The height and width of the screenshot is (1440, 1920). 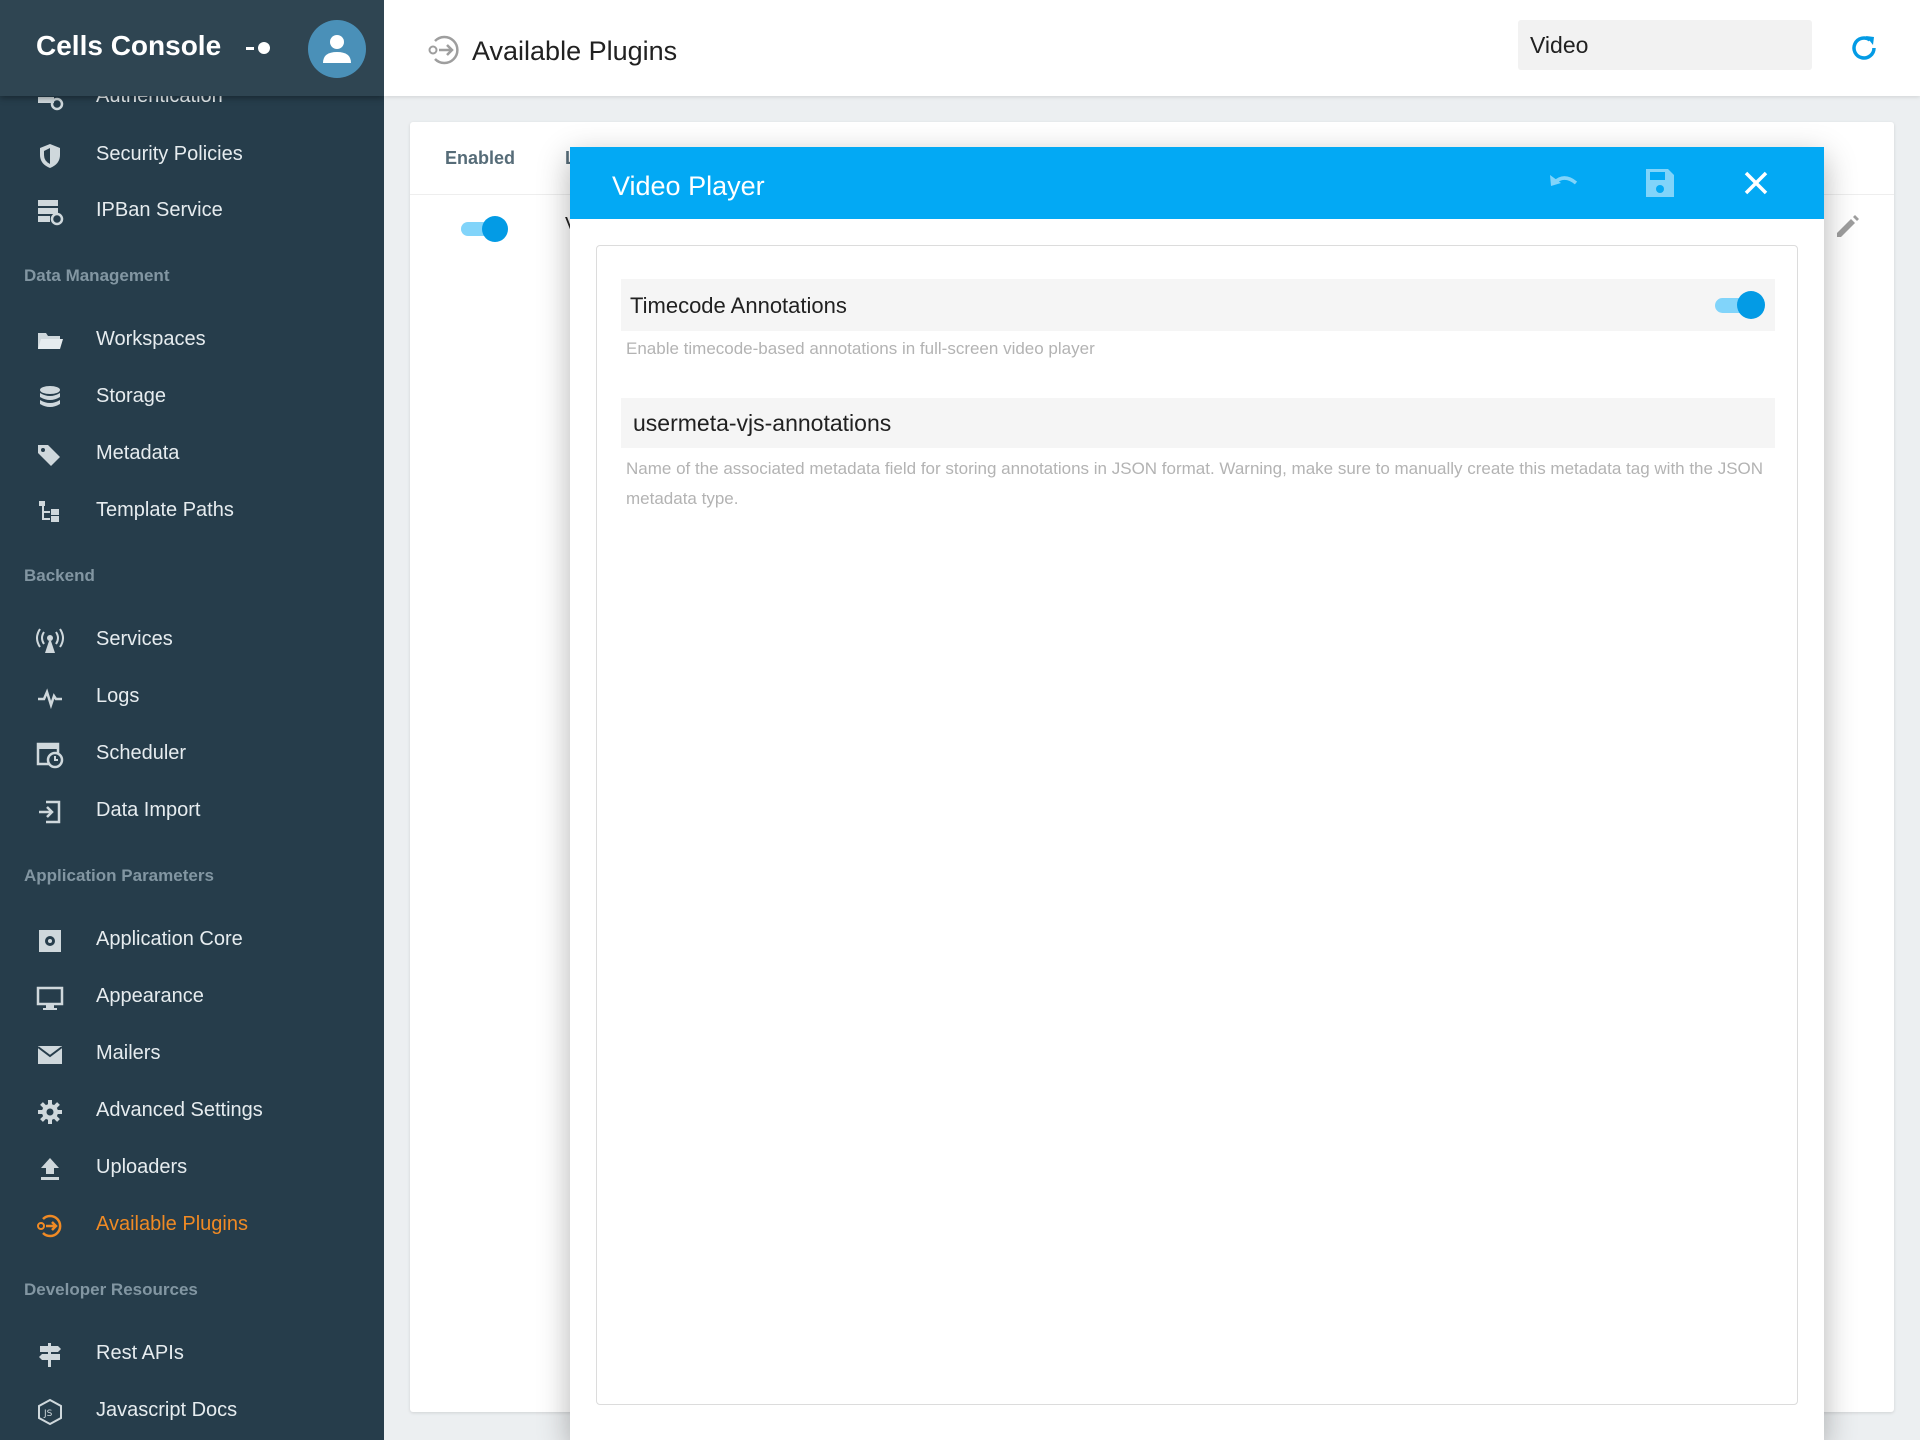 I want to click on sidebar-item-label: Security Policies, so click(x=169, y=154).